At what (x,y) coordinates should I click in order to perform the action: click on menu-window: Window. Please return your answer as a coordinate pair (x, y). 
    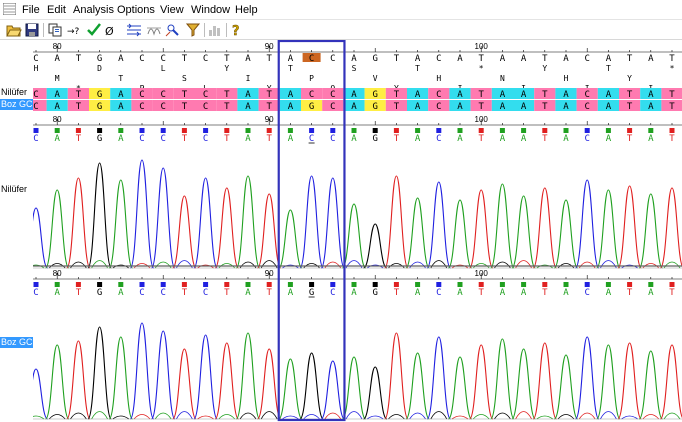
    Looking at the image, I should click on (210, 10).